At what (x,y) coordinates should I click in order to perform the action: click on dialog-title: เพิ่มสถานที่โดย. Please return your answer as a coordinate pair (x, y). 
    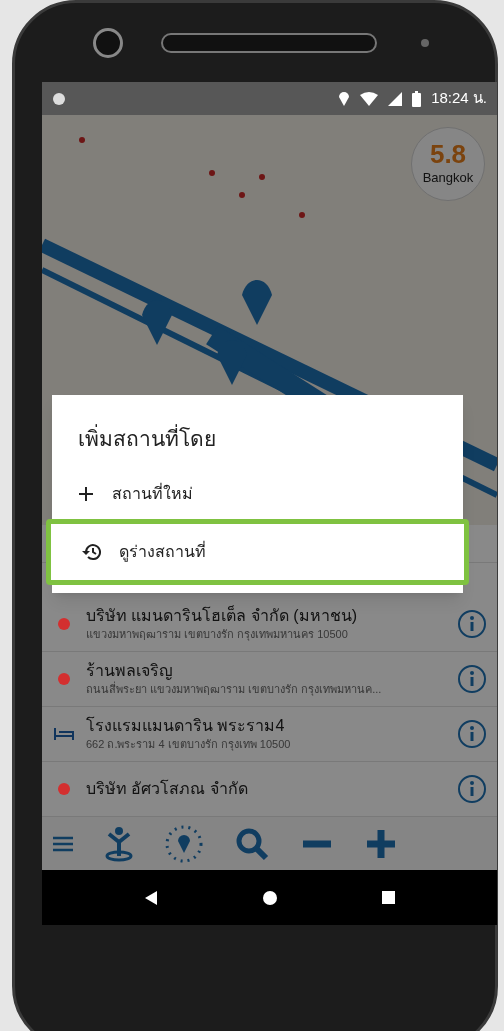
    Looking at the image, I should click on (257, 439).